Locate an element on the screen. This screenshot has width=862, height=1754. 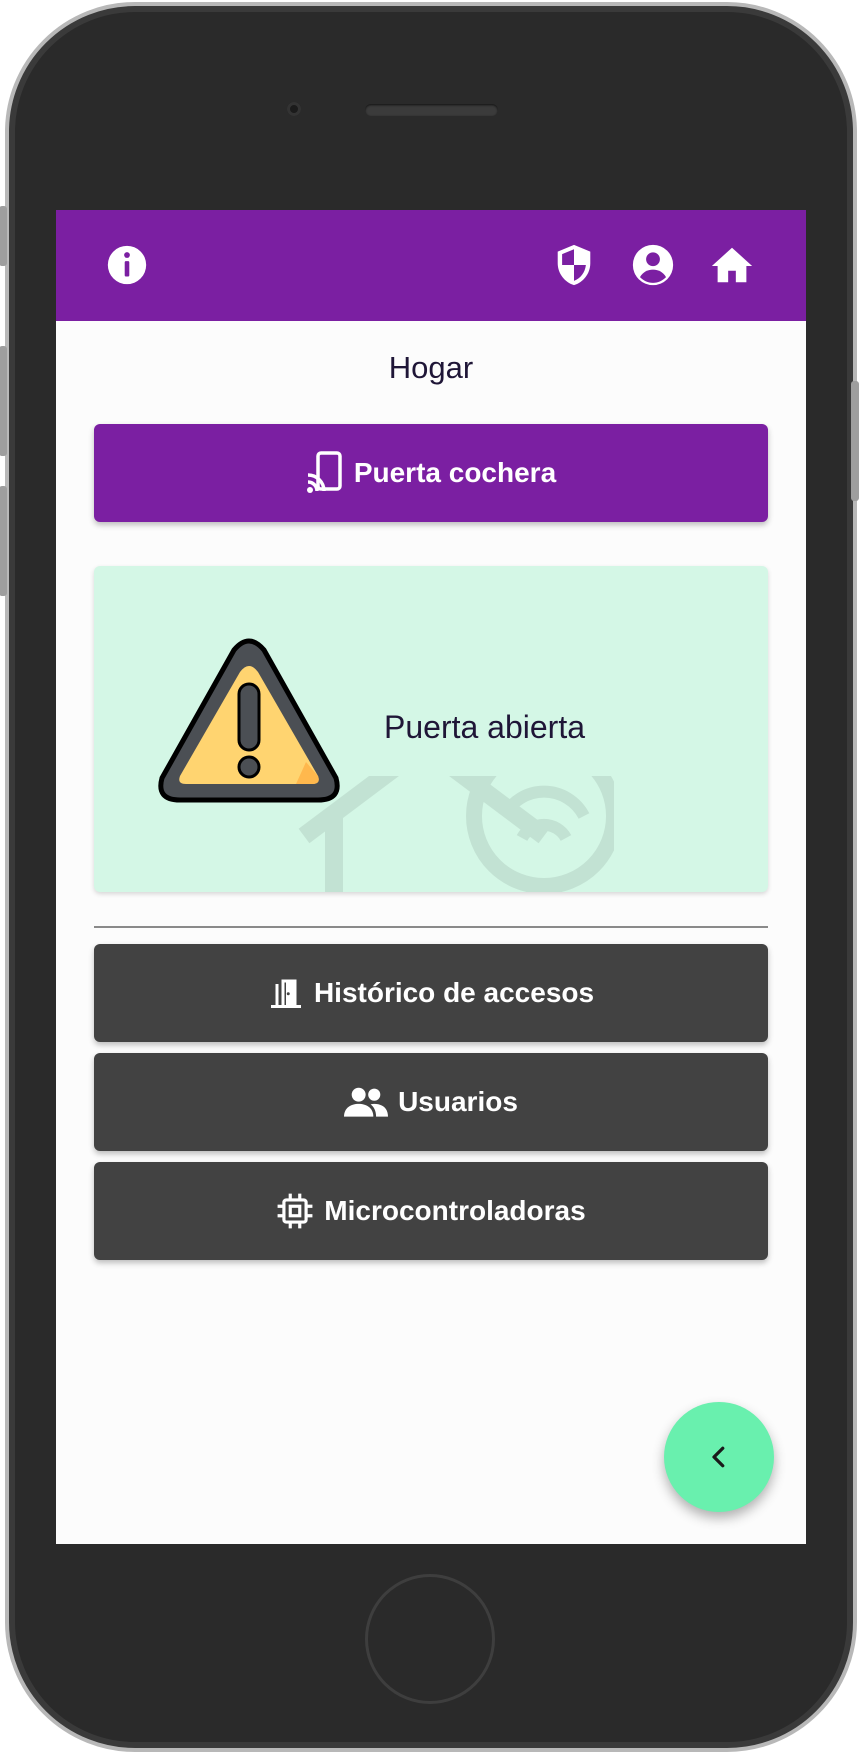
historico-accesos-button: Histórico de accesos is located at coordinates (431, 993).